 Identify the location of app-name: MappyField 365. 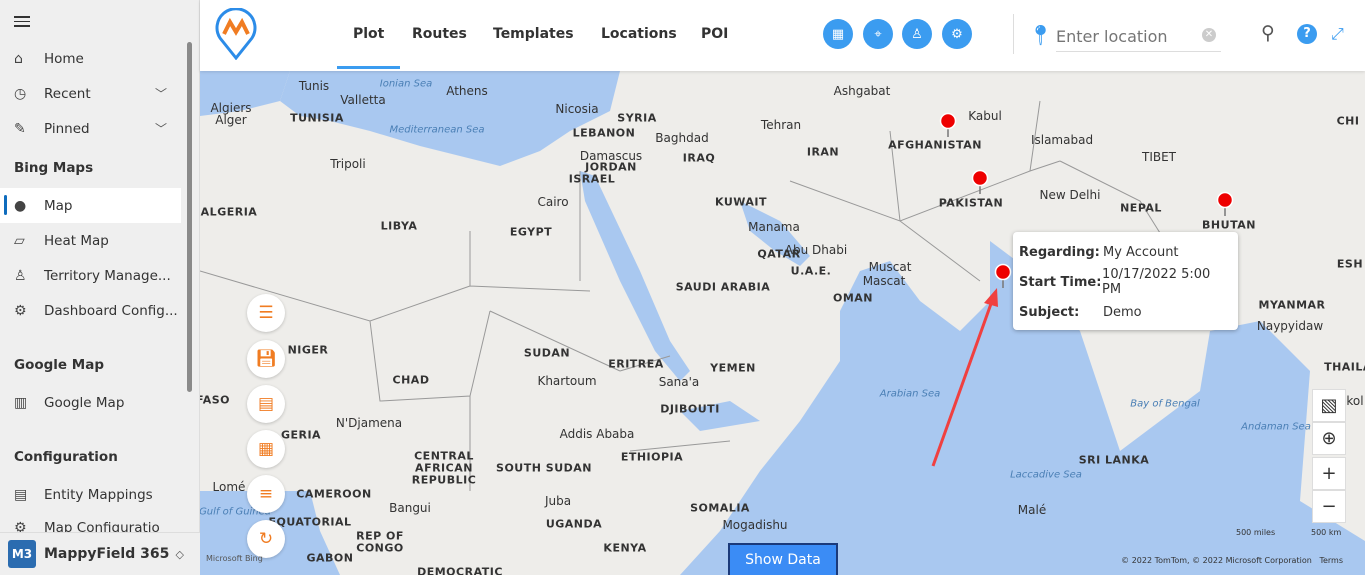
(107, 554).